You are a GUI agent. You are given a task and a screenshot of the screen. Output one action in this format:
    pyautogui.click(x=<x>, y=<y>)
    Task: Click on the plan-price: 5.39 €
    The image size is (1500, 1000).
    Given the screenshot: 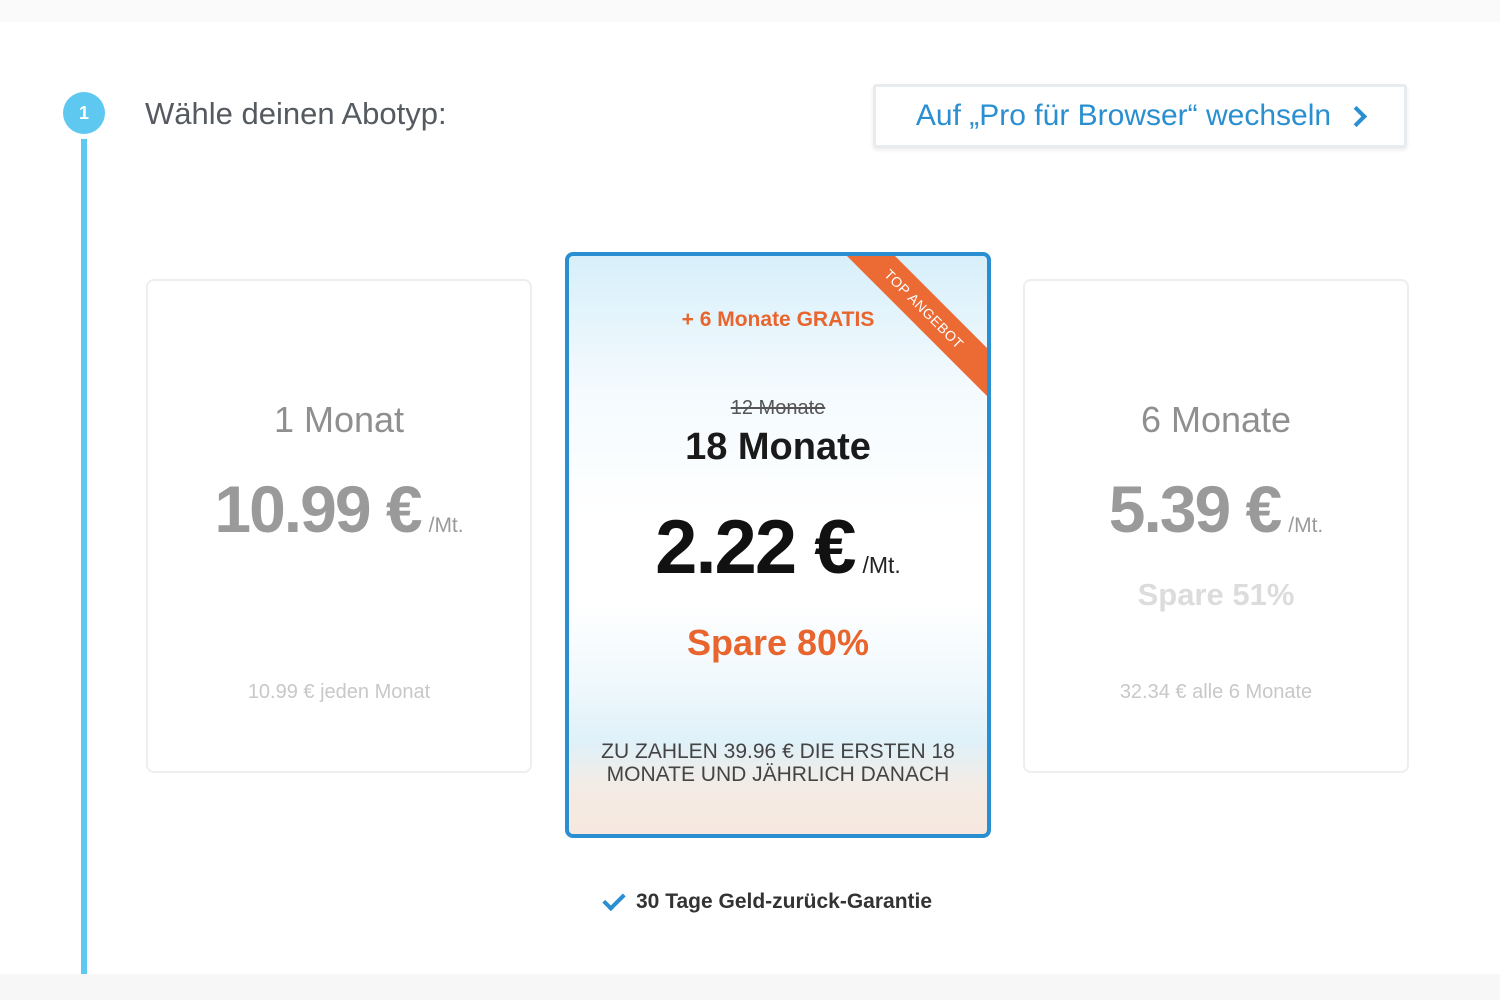 What is the action you would take?
    pyautogui.click(x=1195, y=509)
    